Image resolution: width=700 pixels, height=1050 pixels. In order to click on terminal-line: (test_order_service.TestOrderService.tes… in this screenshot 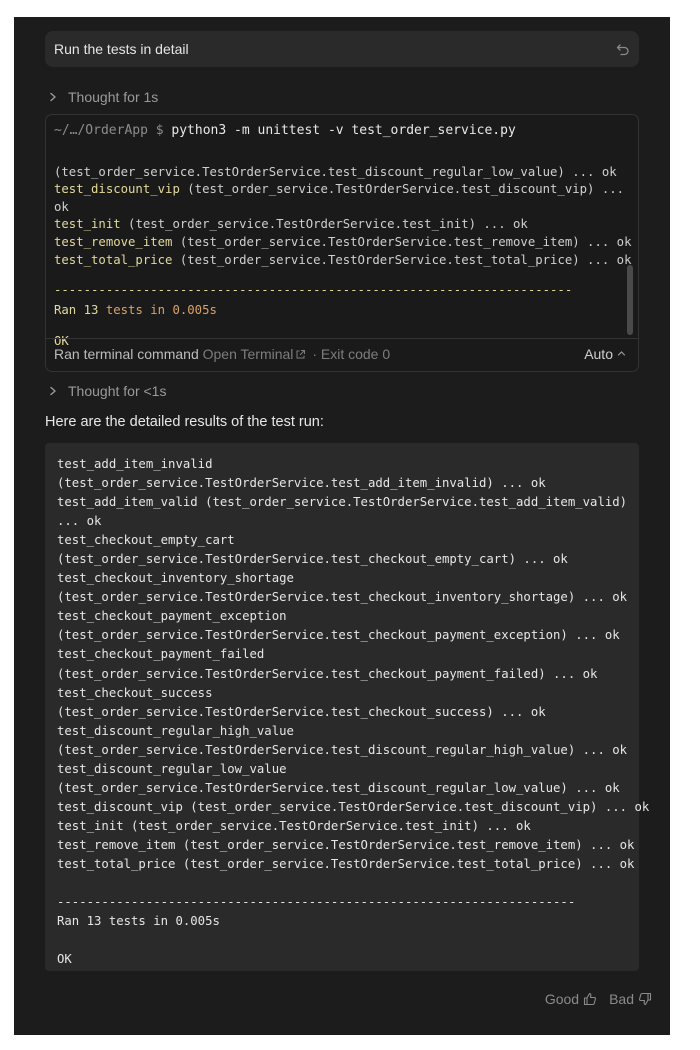, I will do `click(335, 171)`.